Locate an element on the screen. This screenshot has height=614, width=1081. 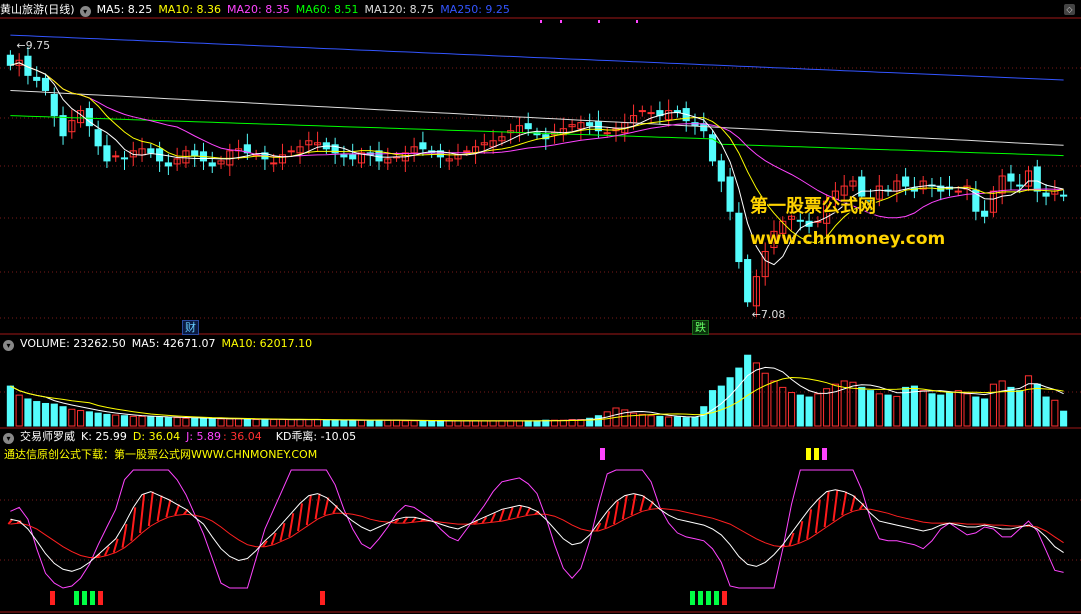
ma250-line is located at coordinates (537, 57).